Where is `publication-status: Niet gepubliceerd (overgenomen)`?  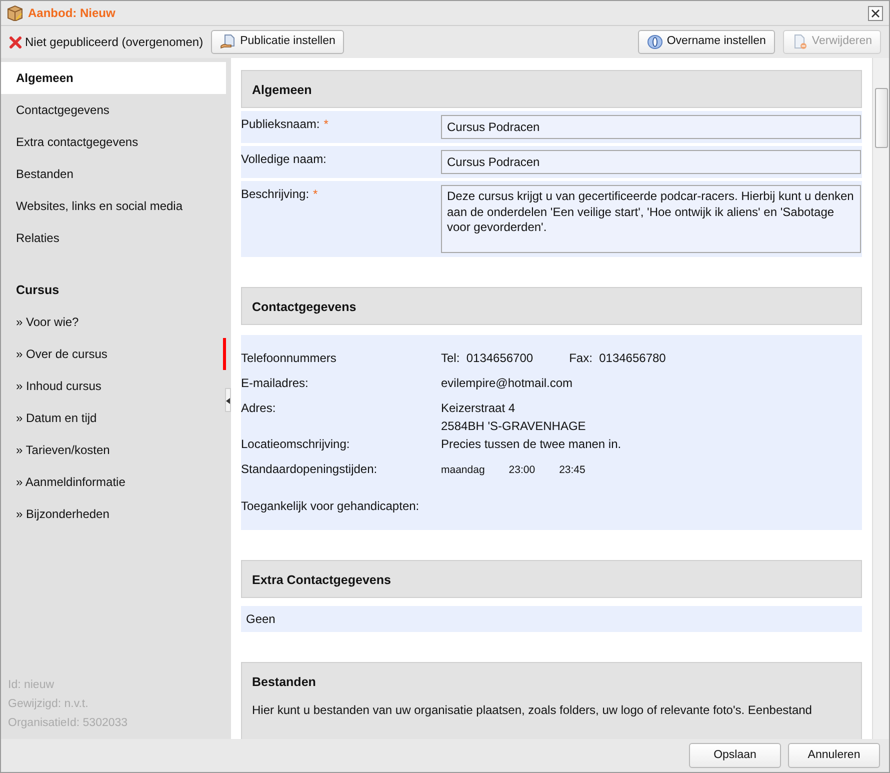 publication-status: Niet gepubliceerd (overgenomen) is located at coordinates (114, 42).